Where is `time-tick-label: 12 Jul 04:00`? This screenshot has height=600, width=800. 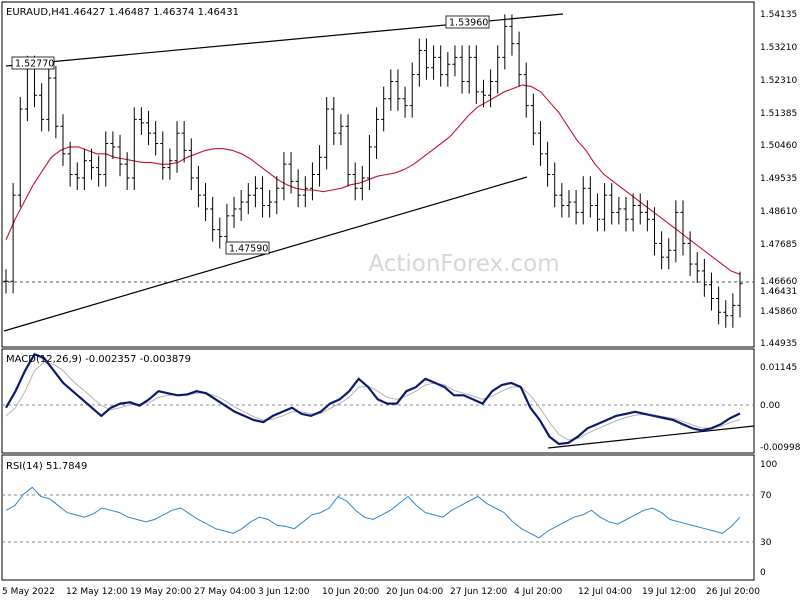
time-tick-label: 12 Jul 04:00 is located at coordinates (605, 592).